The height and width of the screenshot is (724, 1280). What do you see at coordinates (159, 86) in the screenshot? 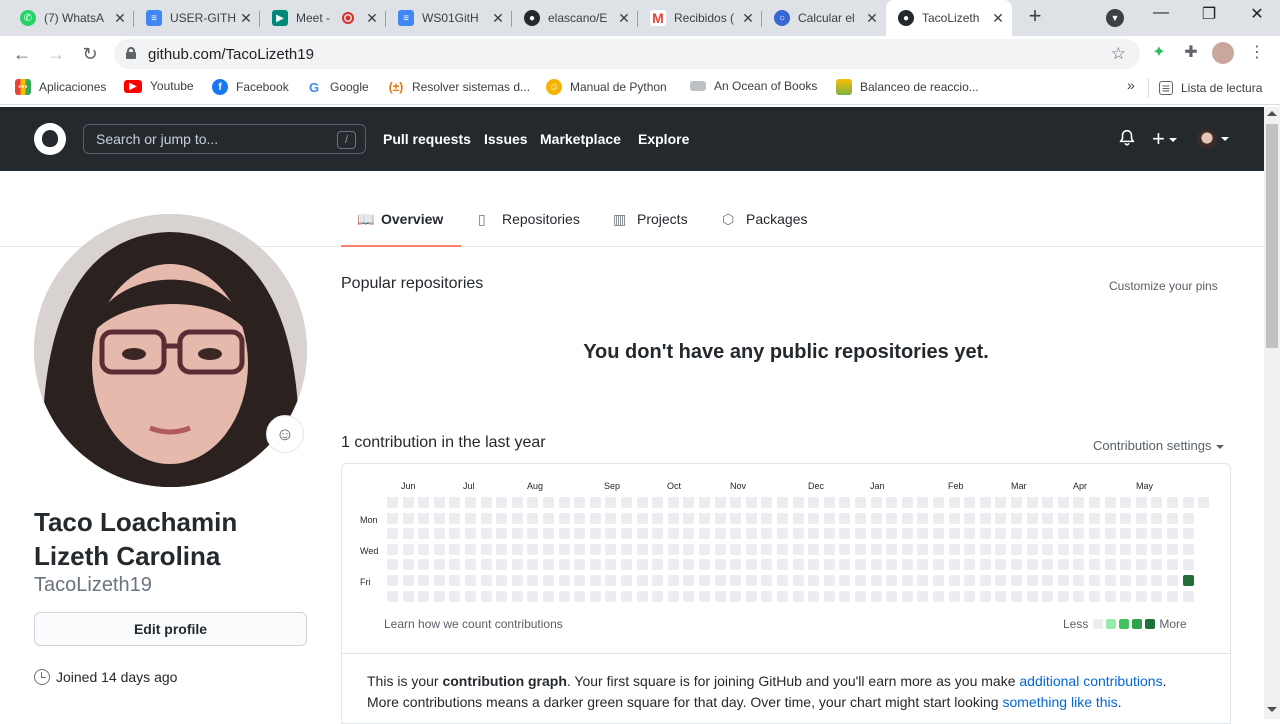
I see `bookmark-item: ▶ Youtube` at bounding box center [159, 86].